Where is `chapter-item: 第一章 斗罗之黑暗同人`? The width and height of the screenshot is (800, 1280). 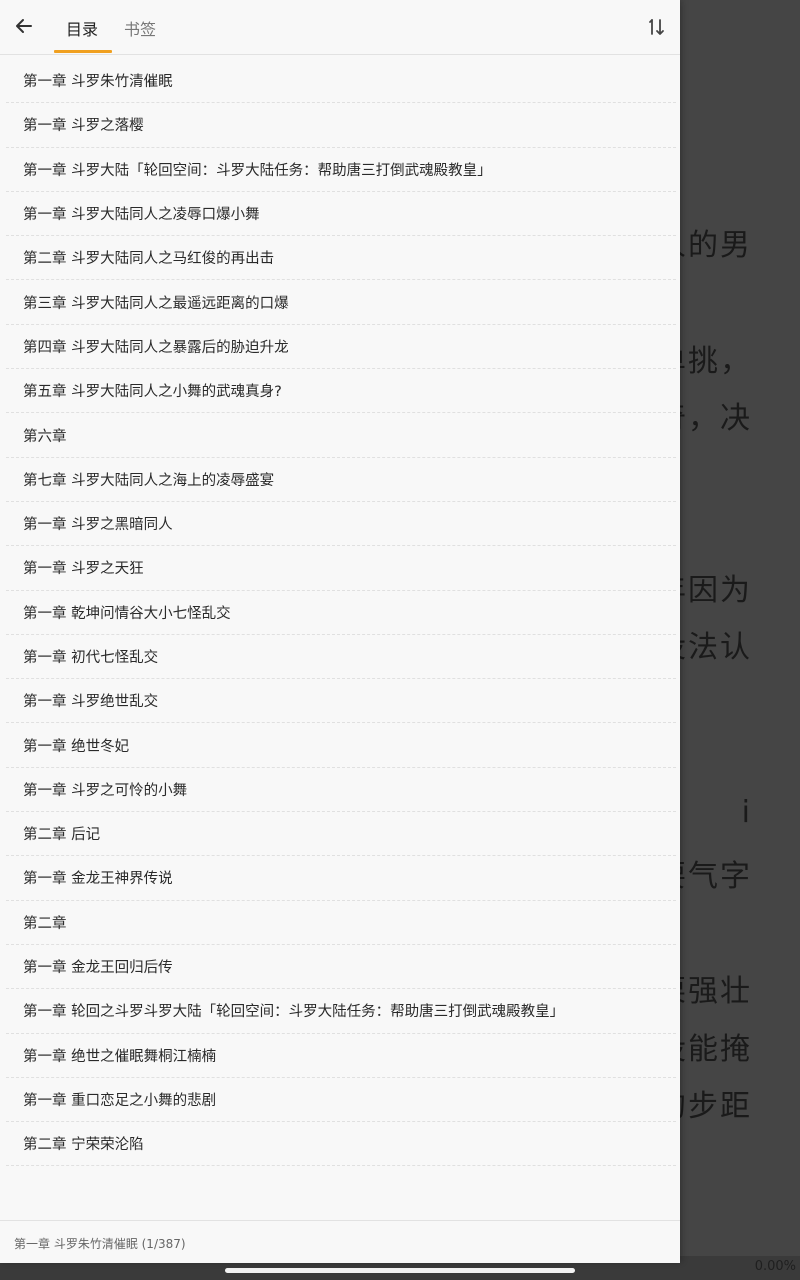 chapter-item: 第一章 斗罗之黑暗同人 is located at coordinates (341, 524).